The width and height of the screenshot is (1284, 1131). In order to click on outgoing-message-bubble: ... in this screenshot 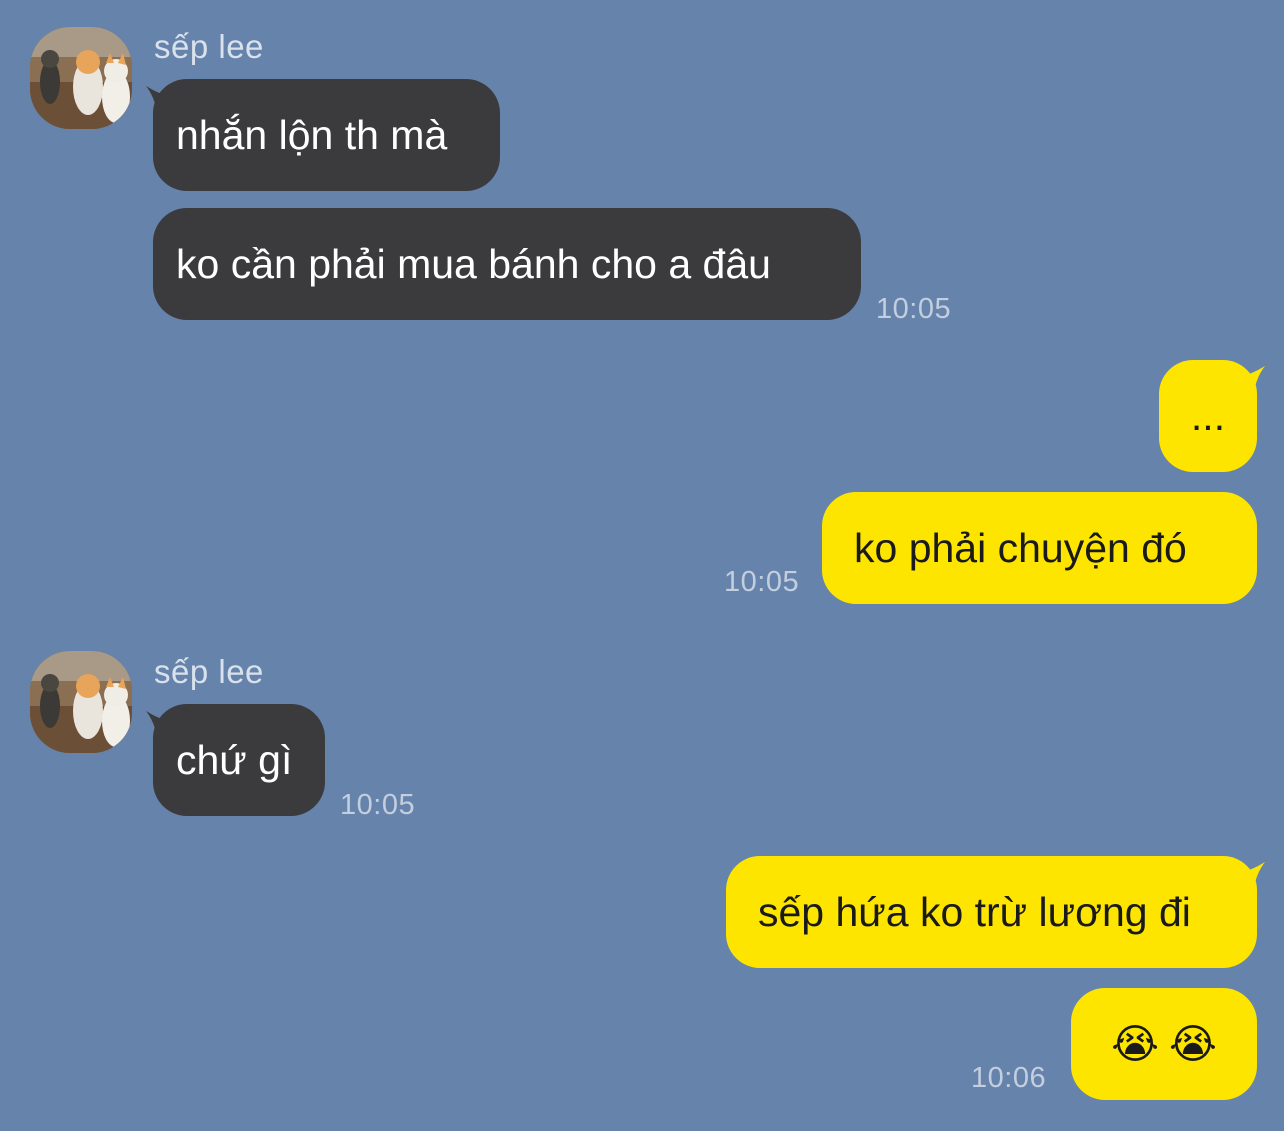, I will do `click(1208, 416)`.